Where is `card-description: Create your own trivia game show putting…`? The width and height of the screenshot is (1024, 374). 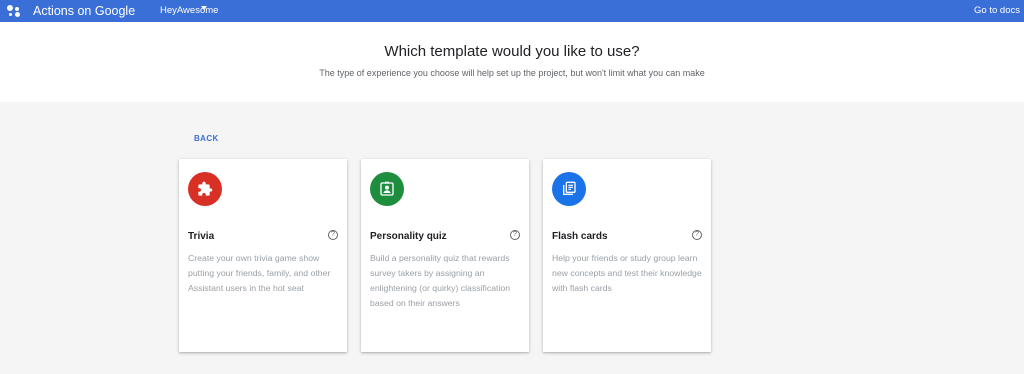
card-description: Create your own trivia game show putting… is located at coordinates (259, 273).